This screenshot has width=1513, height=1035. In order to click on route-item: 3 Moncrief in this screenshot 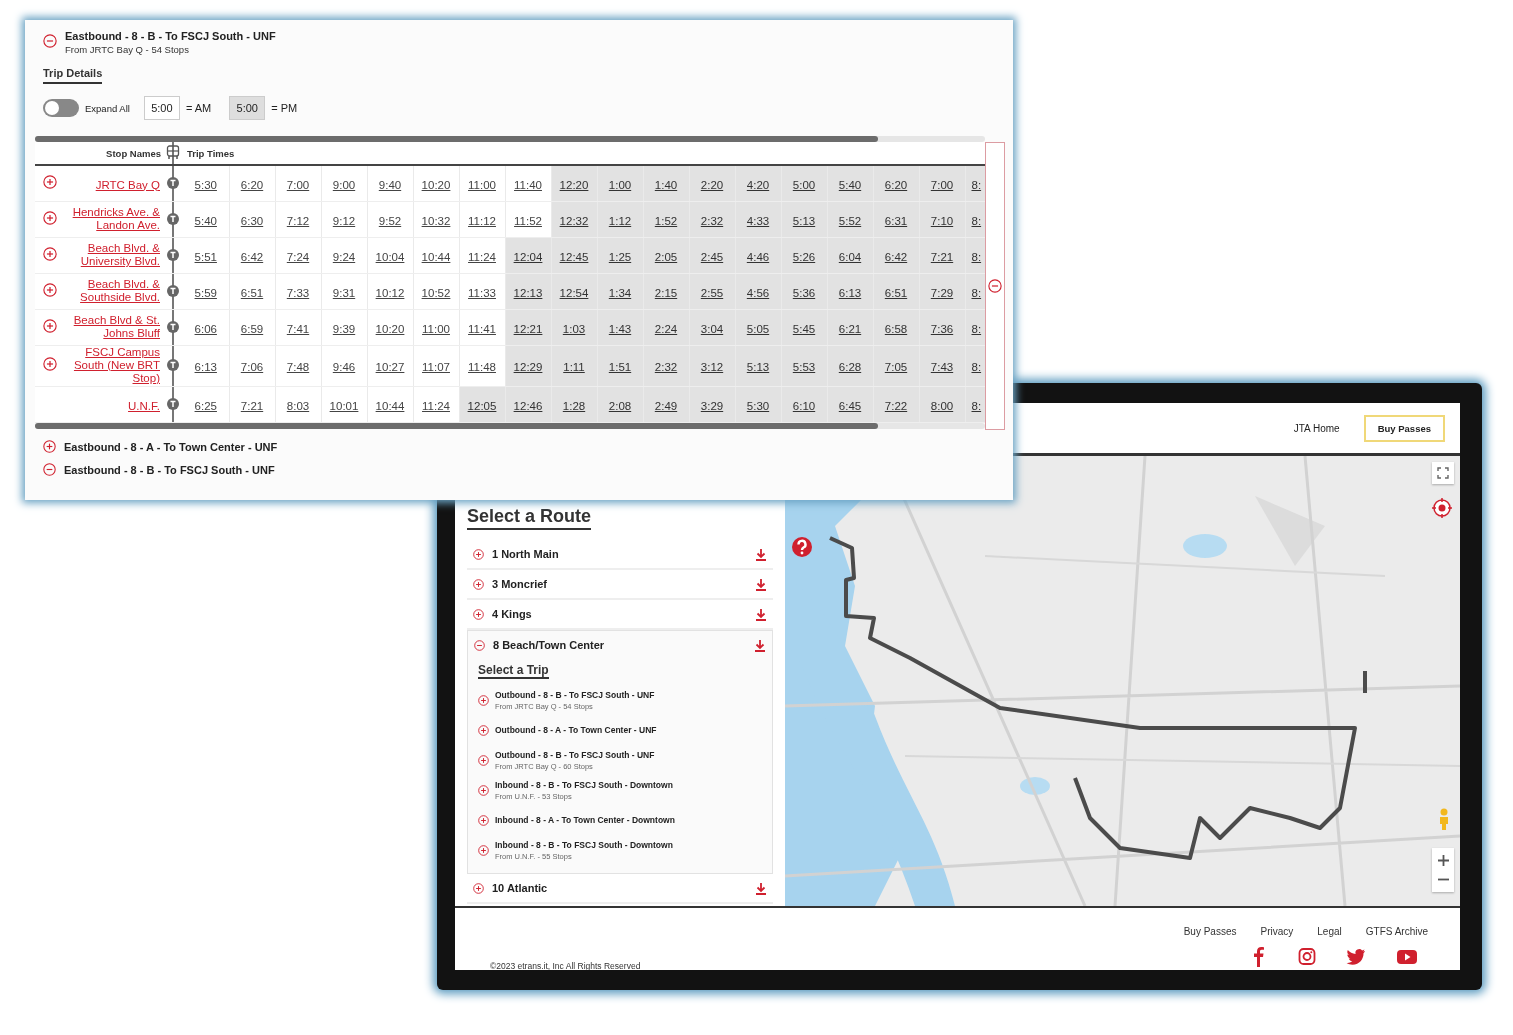, I will do `click(620, 585)`.